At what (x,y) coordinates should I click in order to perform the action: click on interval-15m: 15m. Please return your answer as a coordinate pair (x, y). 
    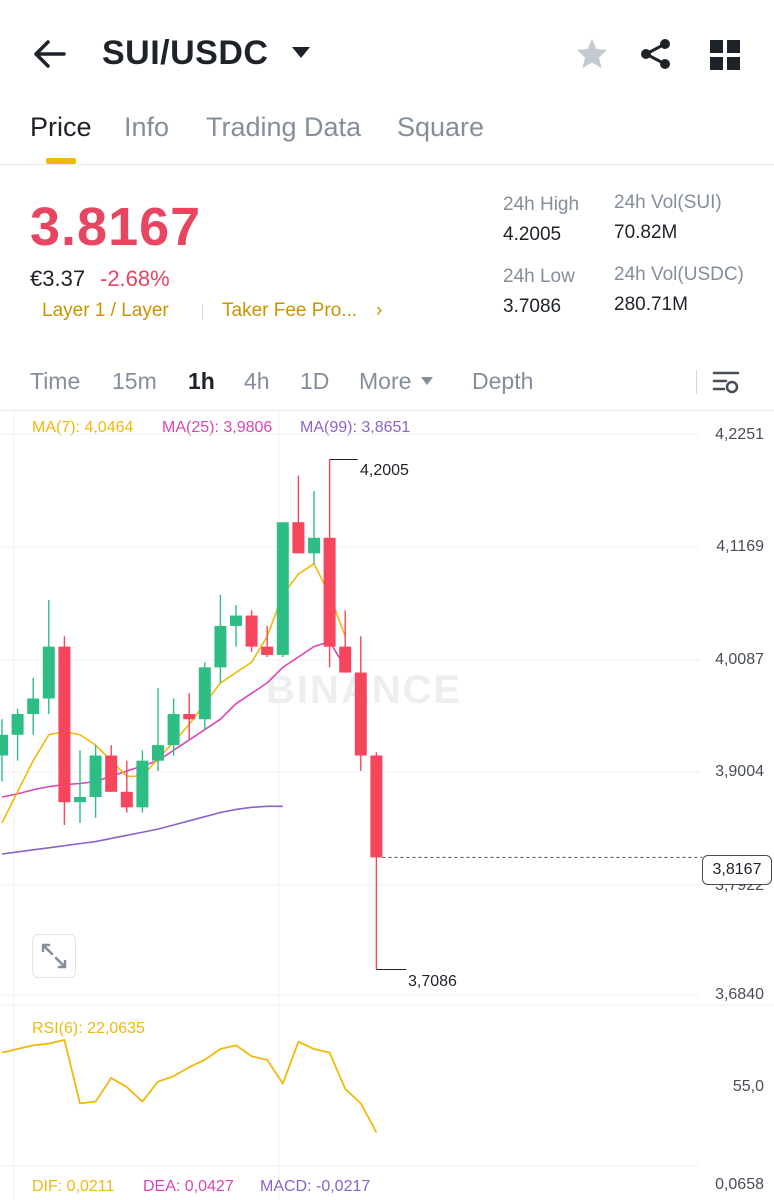
    Looking at the image, I should click on (134, 381).